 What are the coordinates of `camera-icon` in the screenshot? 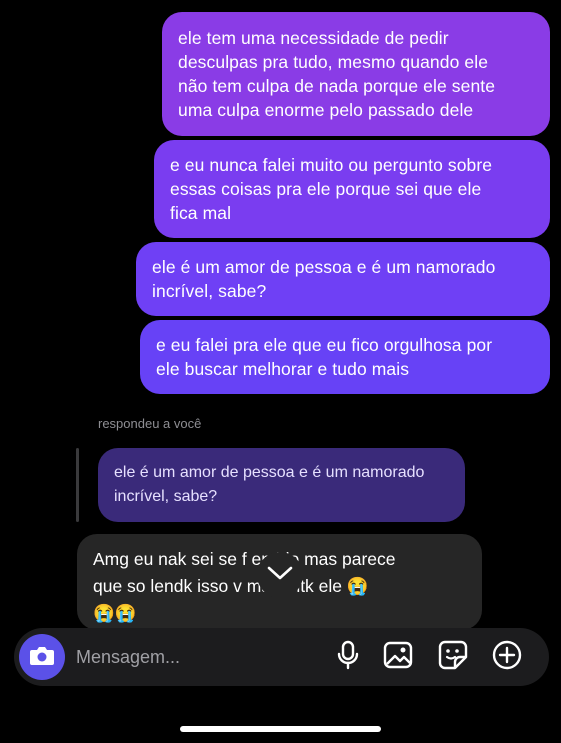 It's located at (42, 657).